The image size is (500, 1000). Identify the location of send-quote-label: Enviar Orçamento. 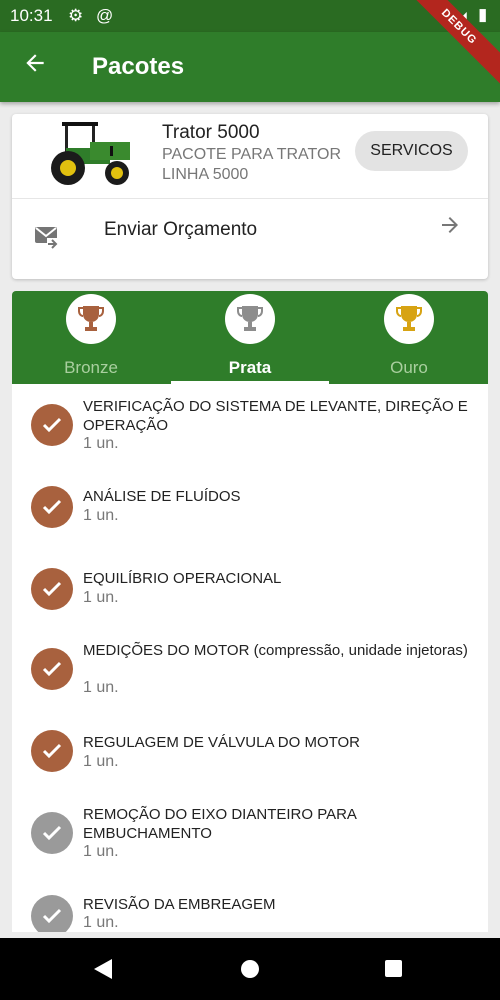
(181, 229).